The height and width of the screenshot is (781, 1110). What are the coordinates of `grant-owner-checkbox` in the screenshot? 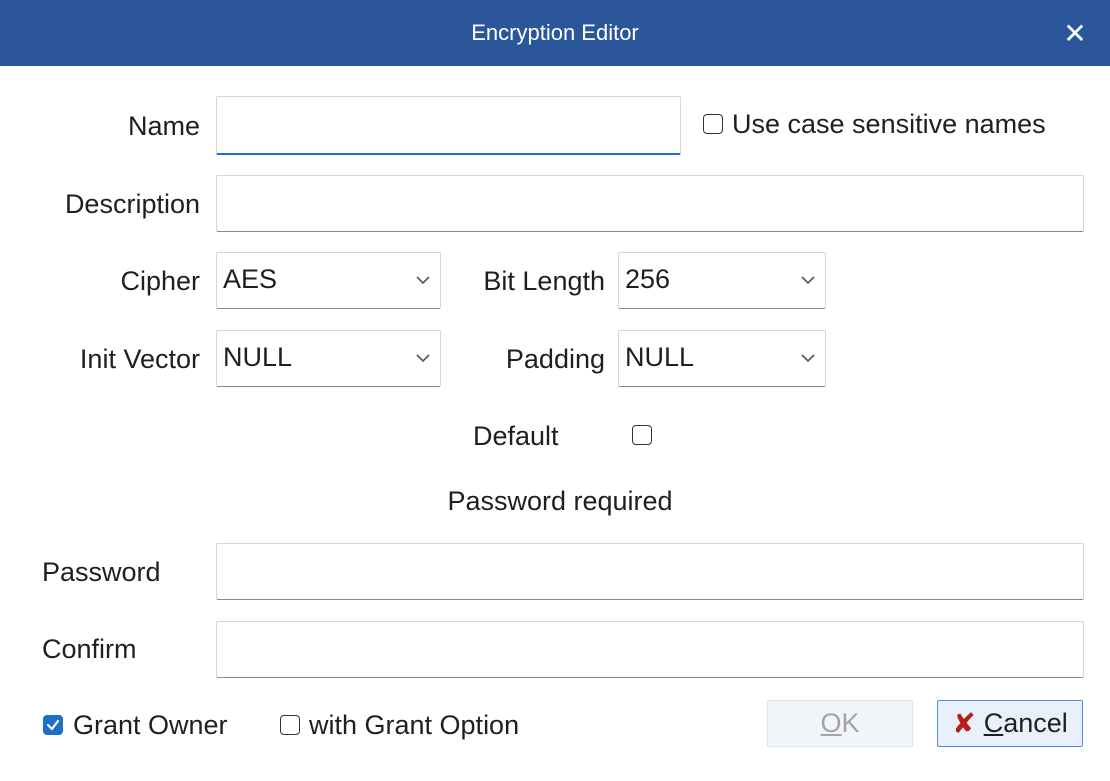 It's located at (53, 725).